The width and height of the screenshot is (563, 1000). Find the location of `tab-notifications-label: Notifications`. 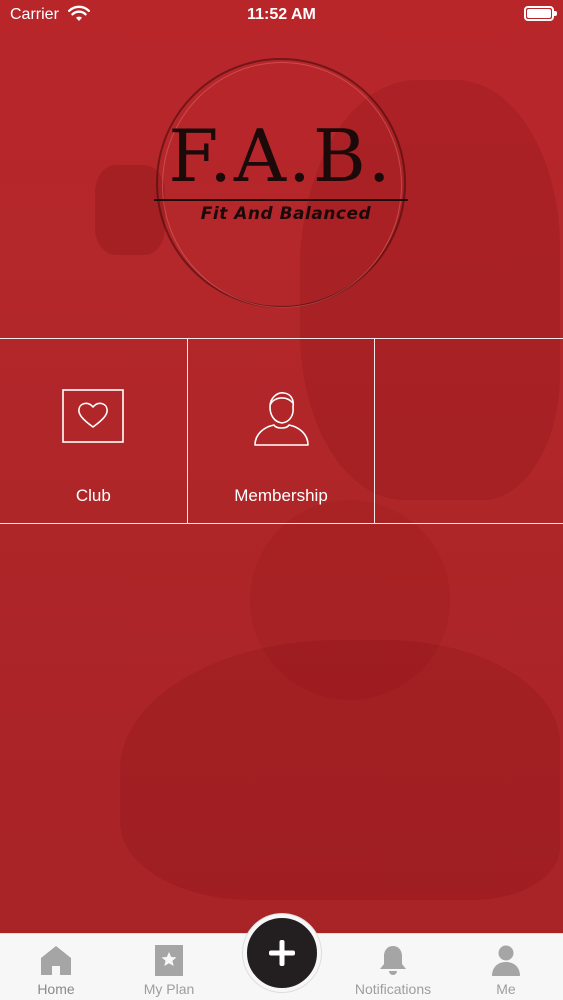

tab-notifications-label: Notifications is located at coordinates (393, 989).